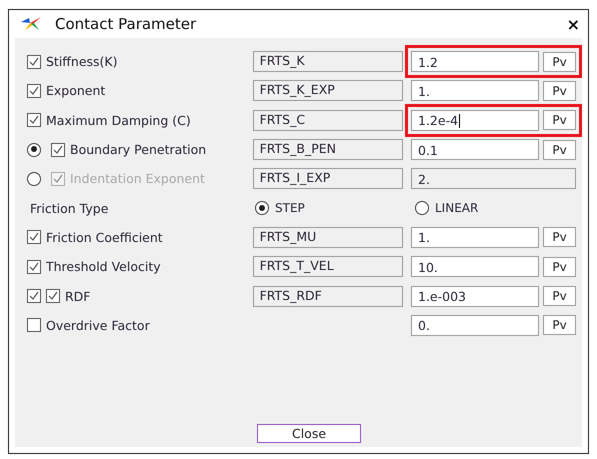 This screenshot has width=597, height=459. What do you see at coordinates (327, 120) in the screenshot?
I see `variable-field: FRTS_C` at bounding box center [327, 120].